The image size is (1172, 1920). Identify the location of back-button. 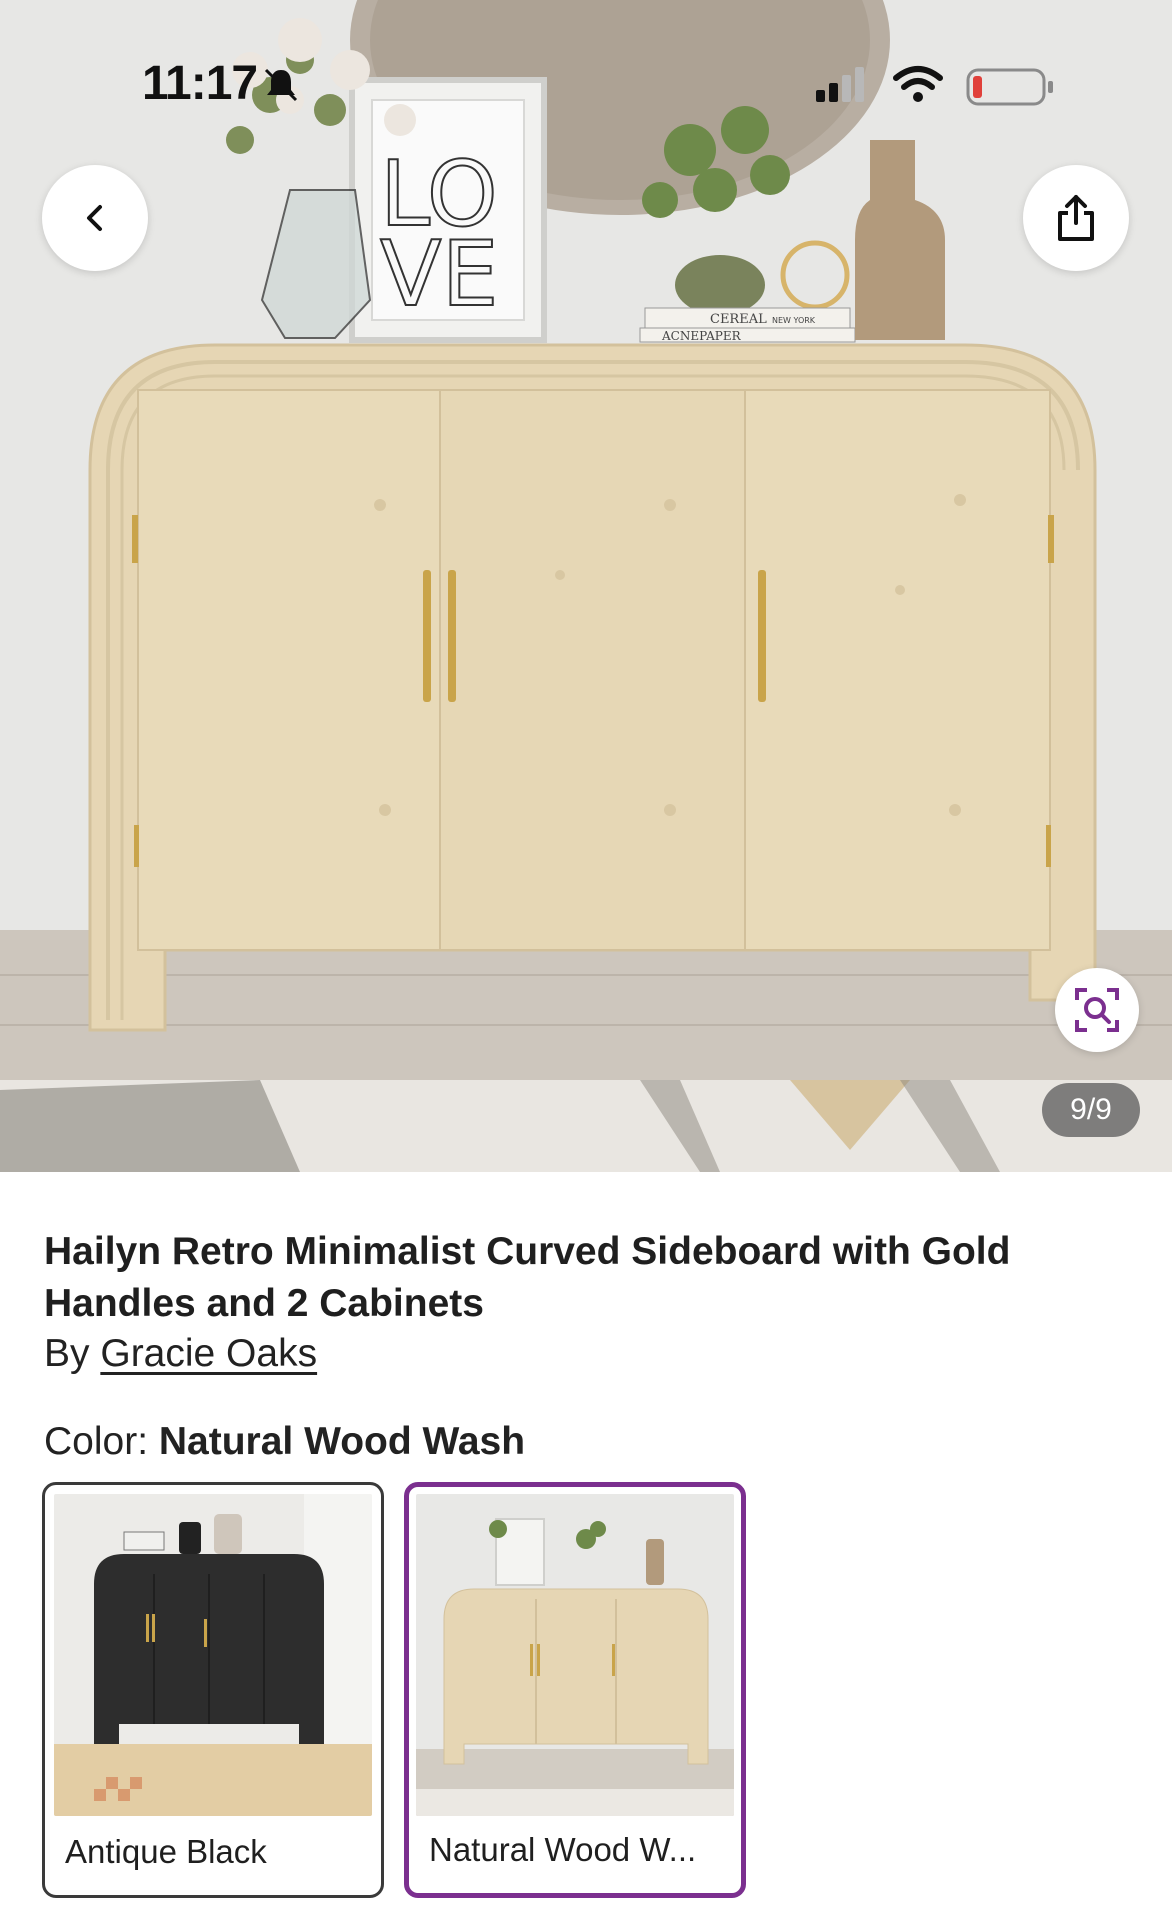
(95, 218).